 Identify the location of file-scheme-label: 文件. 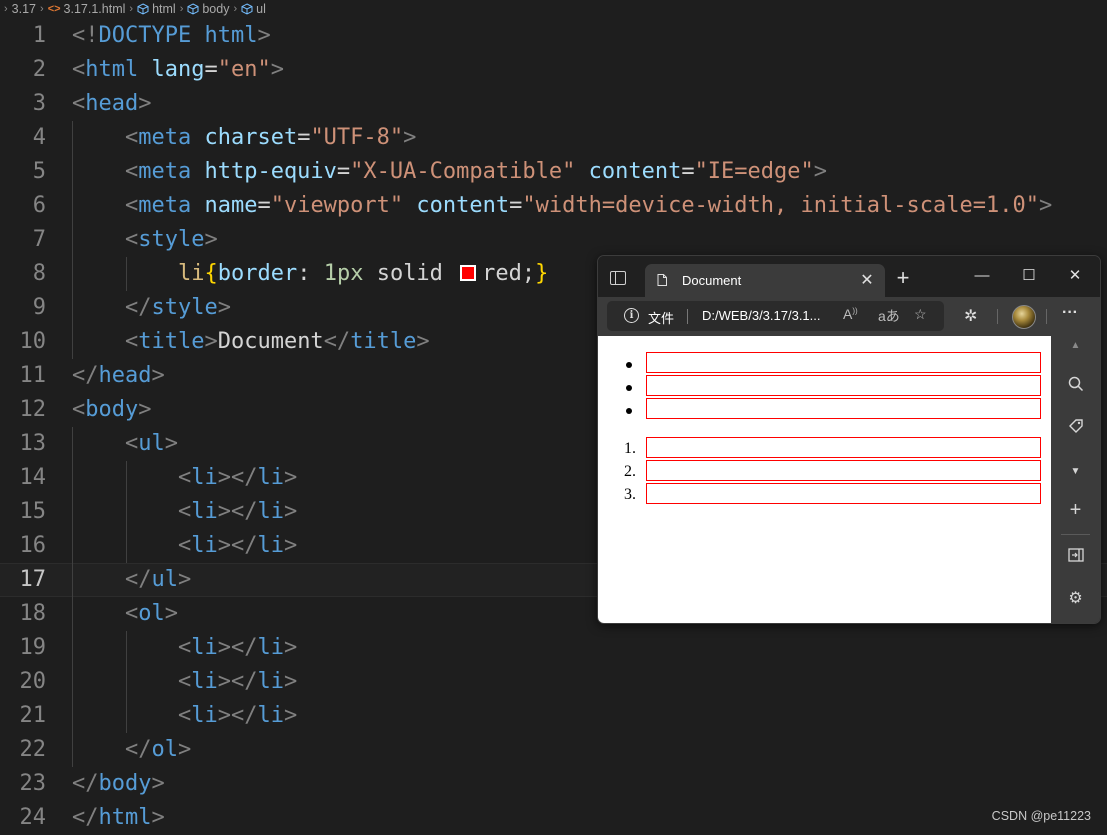
(661, 317).